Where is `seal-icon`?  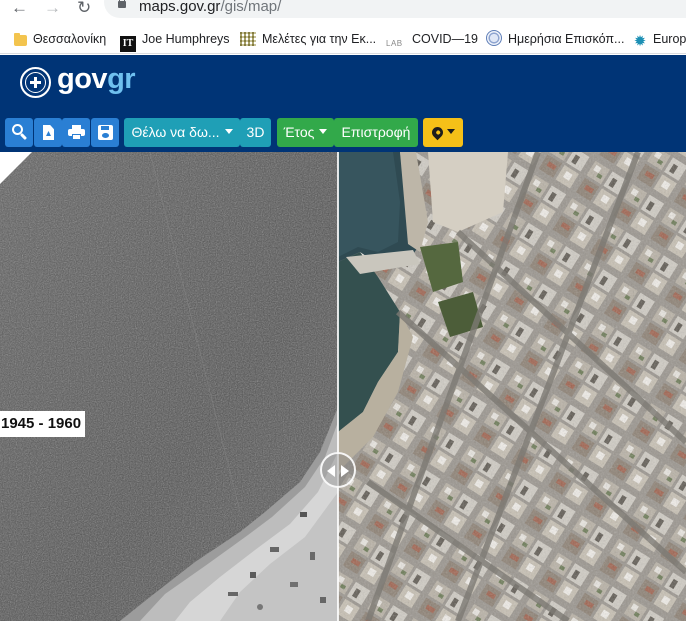 seal-icon is located at coordinates (494, 38).